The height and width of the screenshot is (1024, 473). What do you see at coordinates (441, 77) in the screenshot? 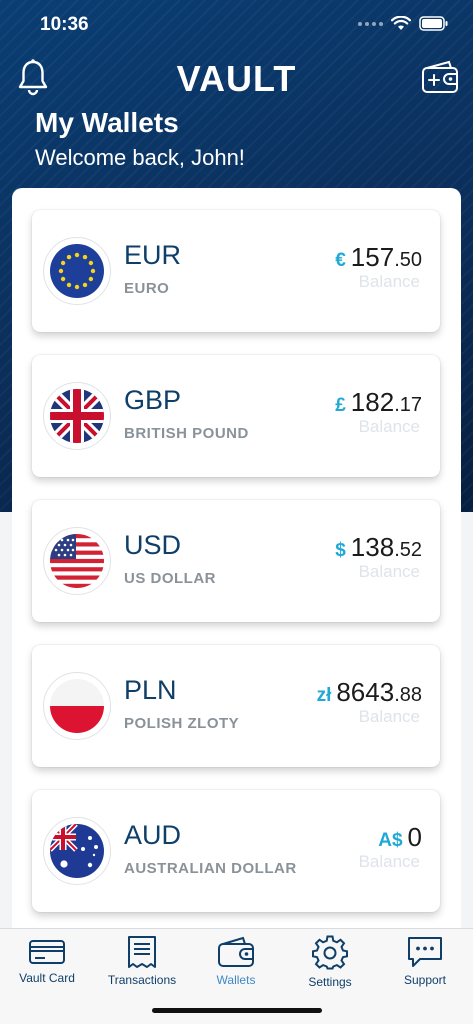
I see `add-wallet-icon` at bounding box center [441, 77].